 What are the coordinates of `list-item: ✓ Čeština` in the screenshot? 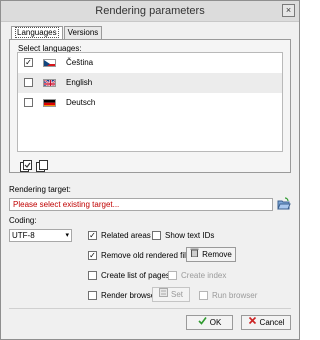 It's located at (150, 63).